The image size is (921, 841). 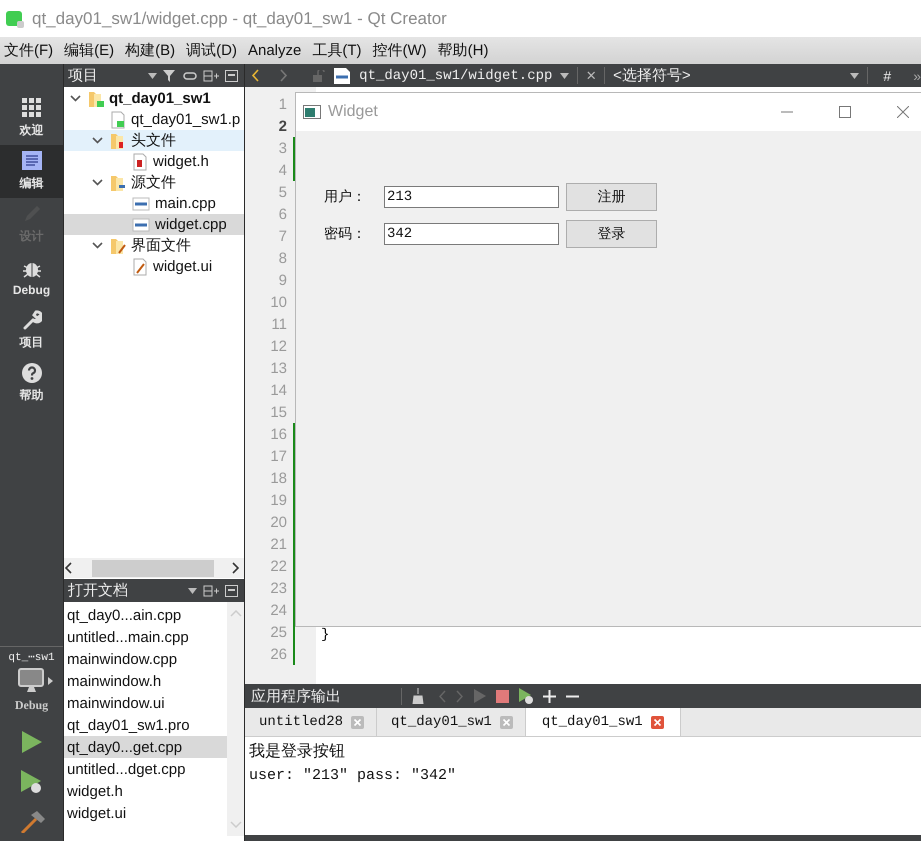 I want to click on kit-project-label: qt_⋯sw1, so click(x=31, y=657).